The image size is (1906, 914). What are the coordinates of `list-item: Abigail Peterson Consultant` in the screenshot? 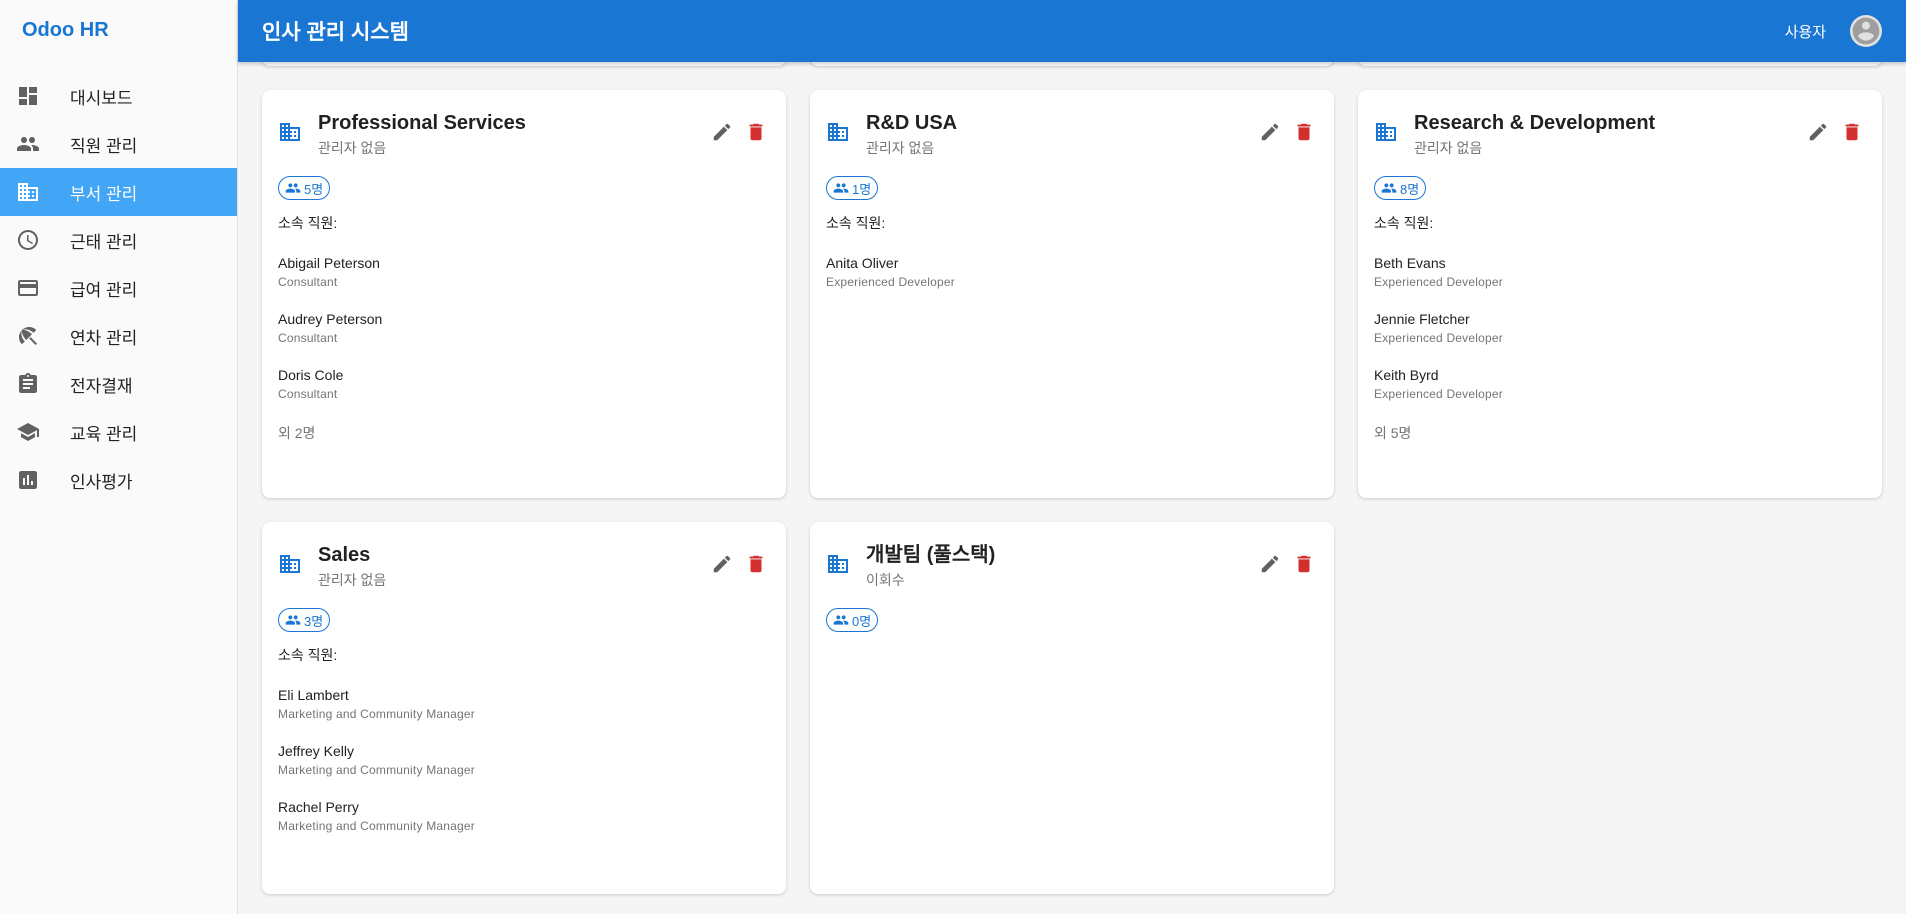 It's located at (524, 272).